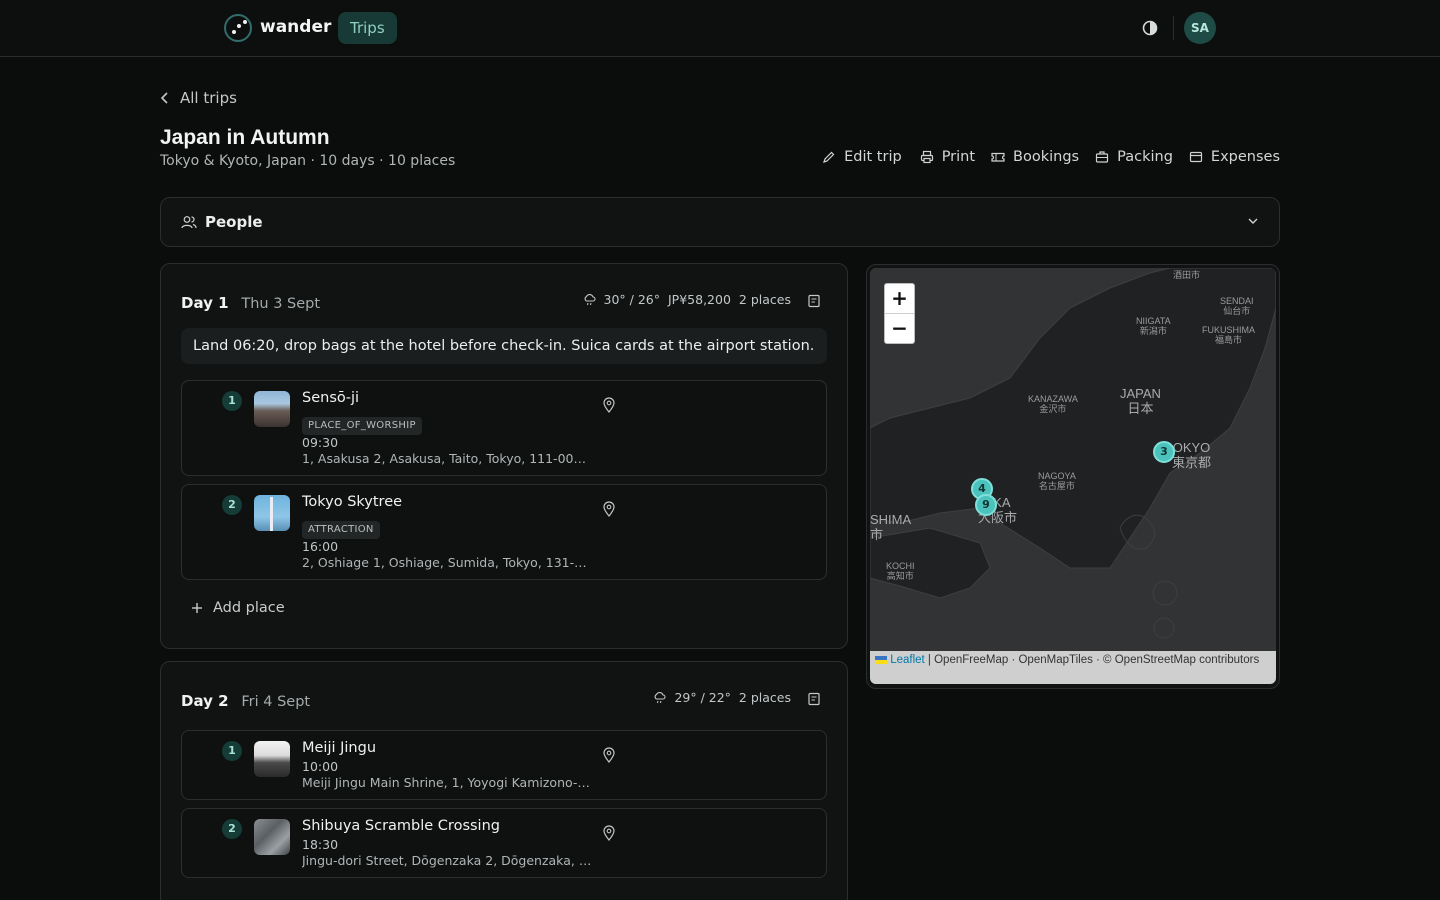 The image size is (1440, 900). What do you see at coordinates (276, 702) in the screenshot?
I see `day-date: Fri 4 Sept` at bounding box center [276, 702].